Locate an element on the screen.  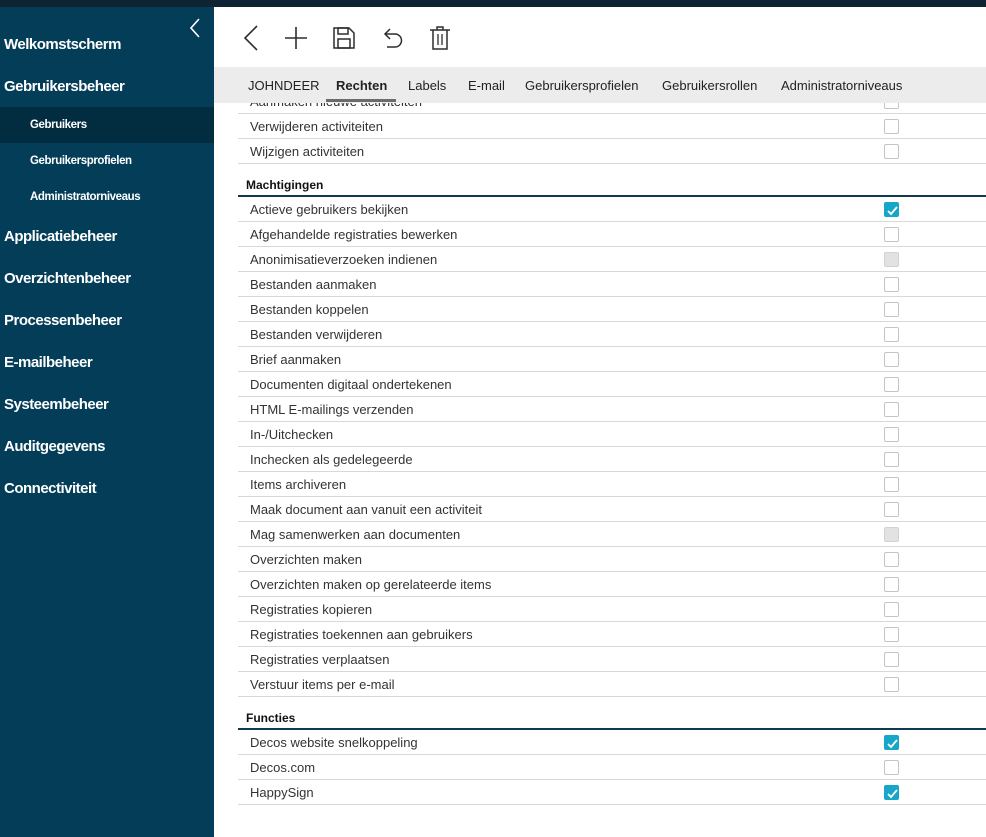
tab-rechten: Rechten is located at coordinates (361, 85).